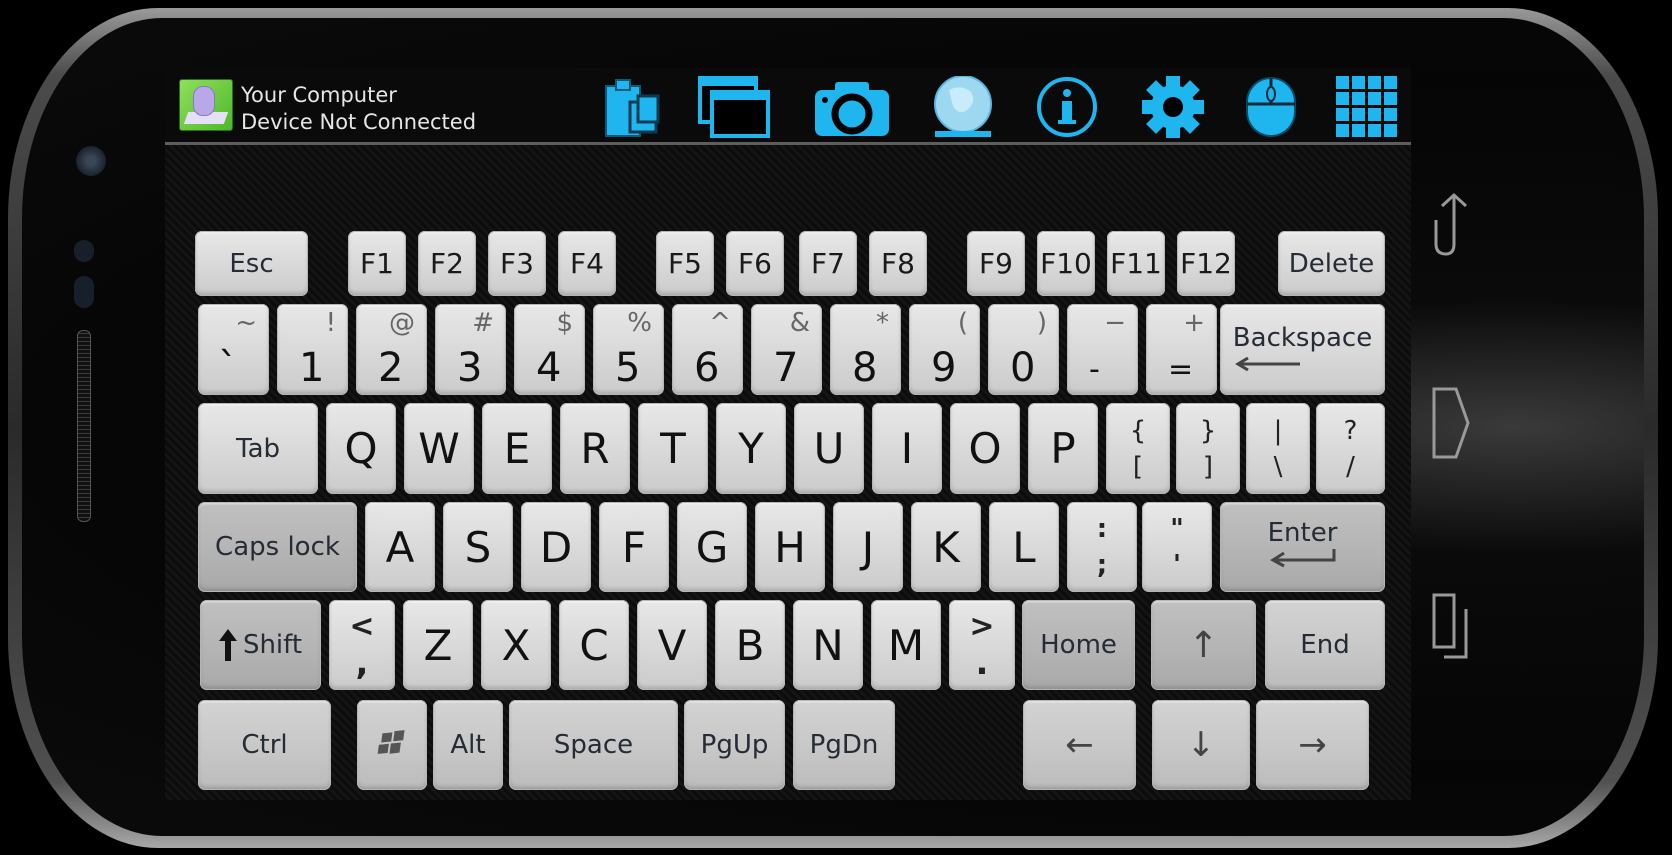 The width and height of the screenshot is (1672, 855). I want to click on key-symbol: :;, so click(1102, 547).